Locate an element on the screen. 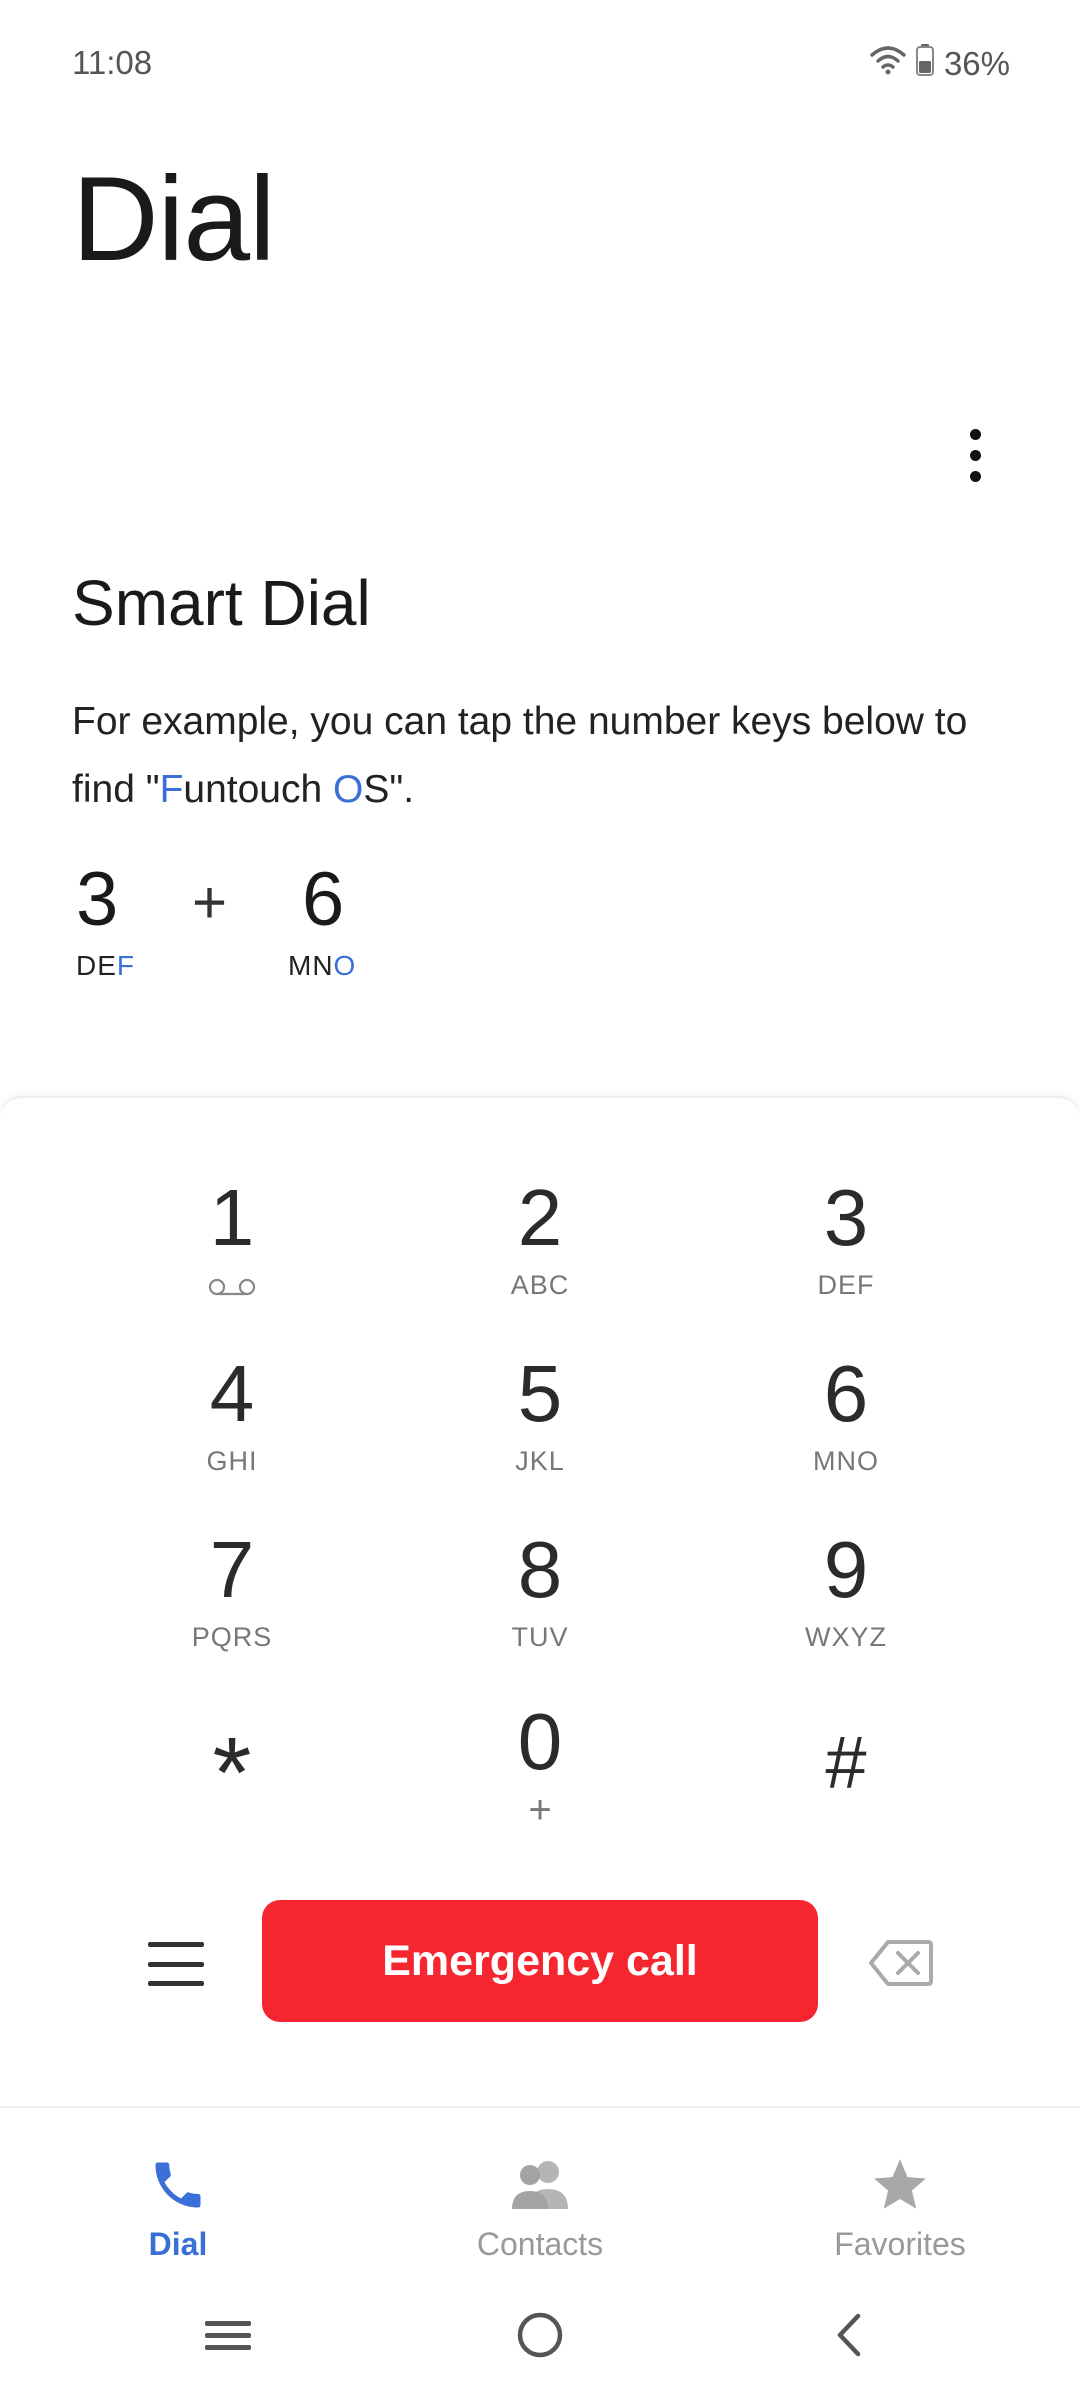 This screenshot has width=1080, height=2392. example-plus: + is located at coordinates (210, 902).